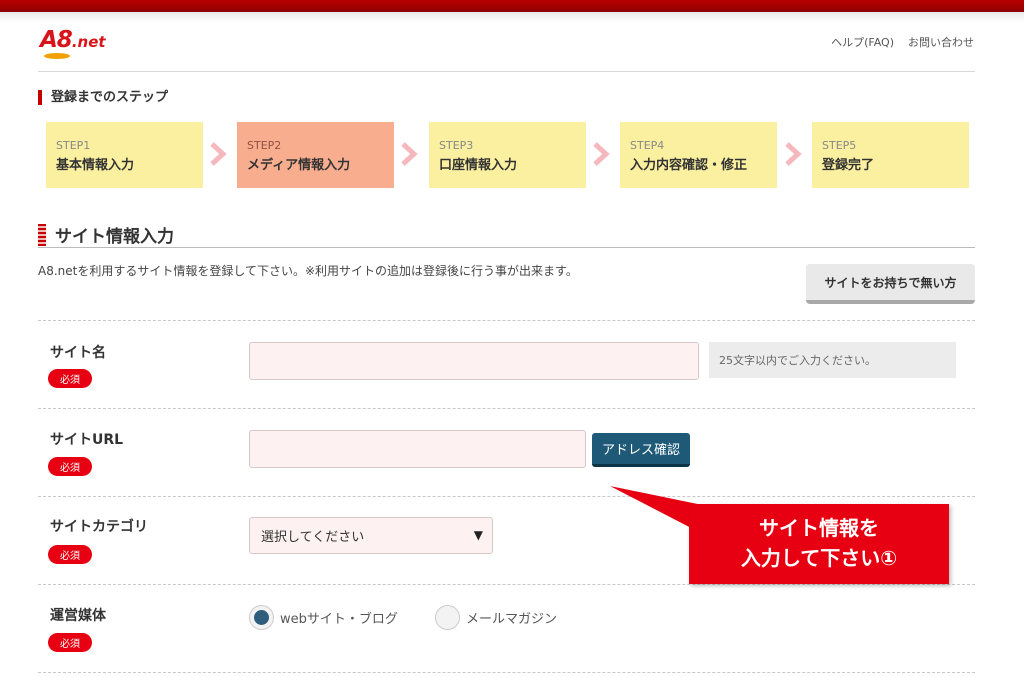 The width and height of the screenshot is (1024, 677). Describe the element at coordinates (103, 97) in the screenshot. I see `steps-title: 登録までのステップ` at that location.